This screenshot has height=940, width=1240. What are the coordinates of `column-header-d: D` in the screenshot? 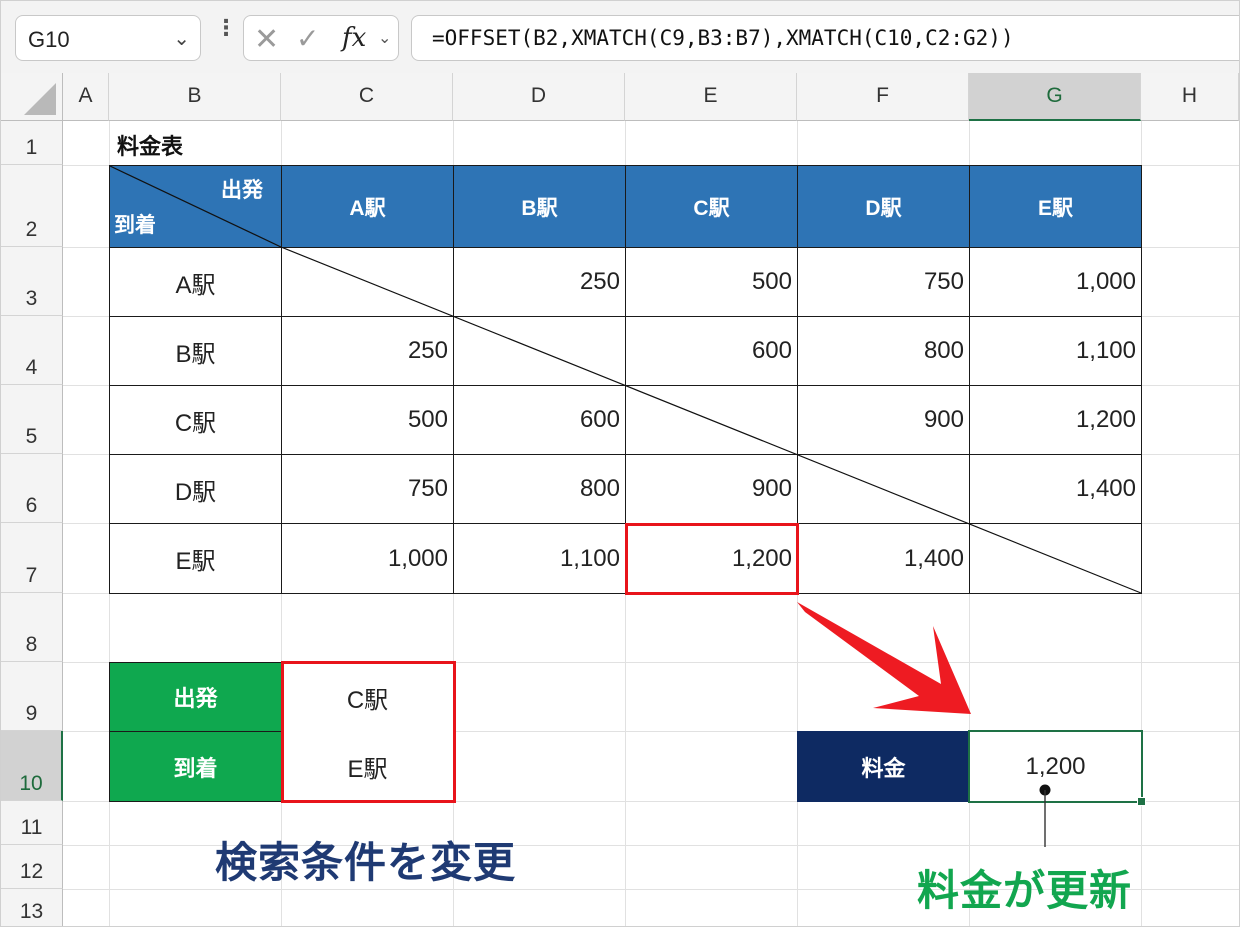 It's located at (539, 97).